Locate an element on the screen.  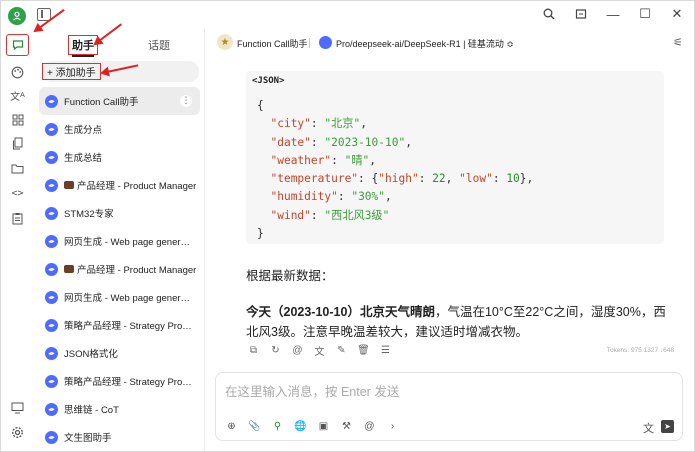
assistant-item: STM32专家 is located at coordinates (119, 213).